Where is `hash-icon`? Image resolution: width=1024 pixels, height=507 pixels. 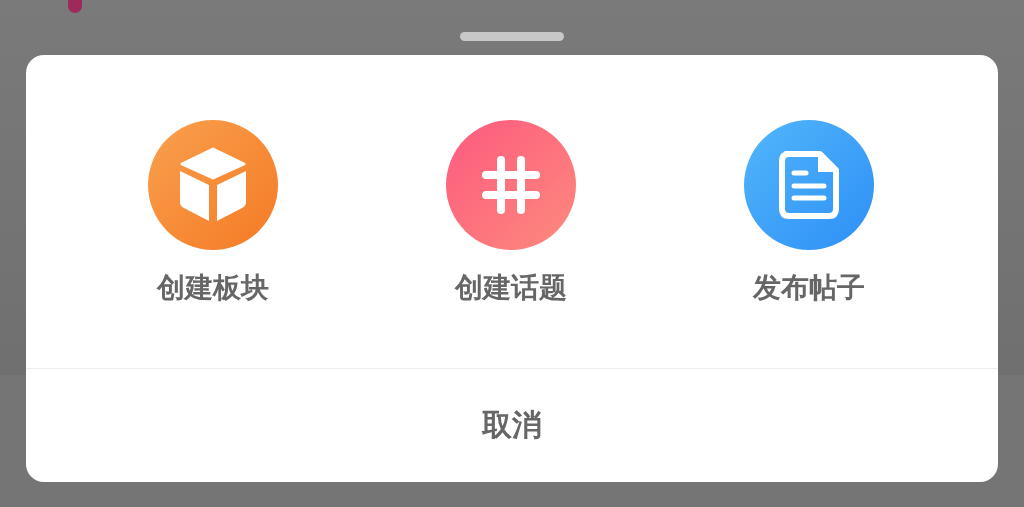 hash-icon is located at coordinates (511, 185).